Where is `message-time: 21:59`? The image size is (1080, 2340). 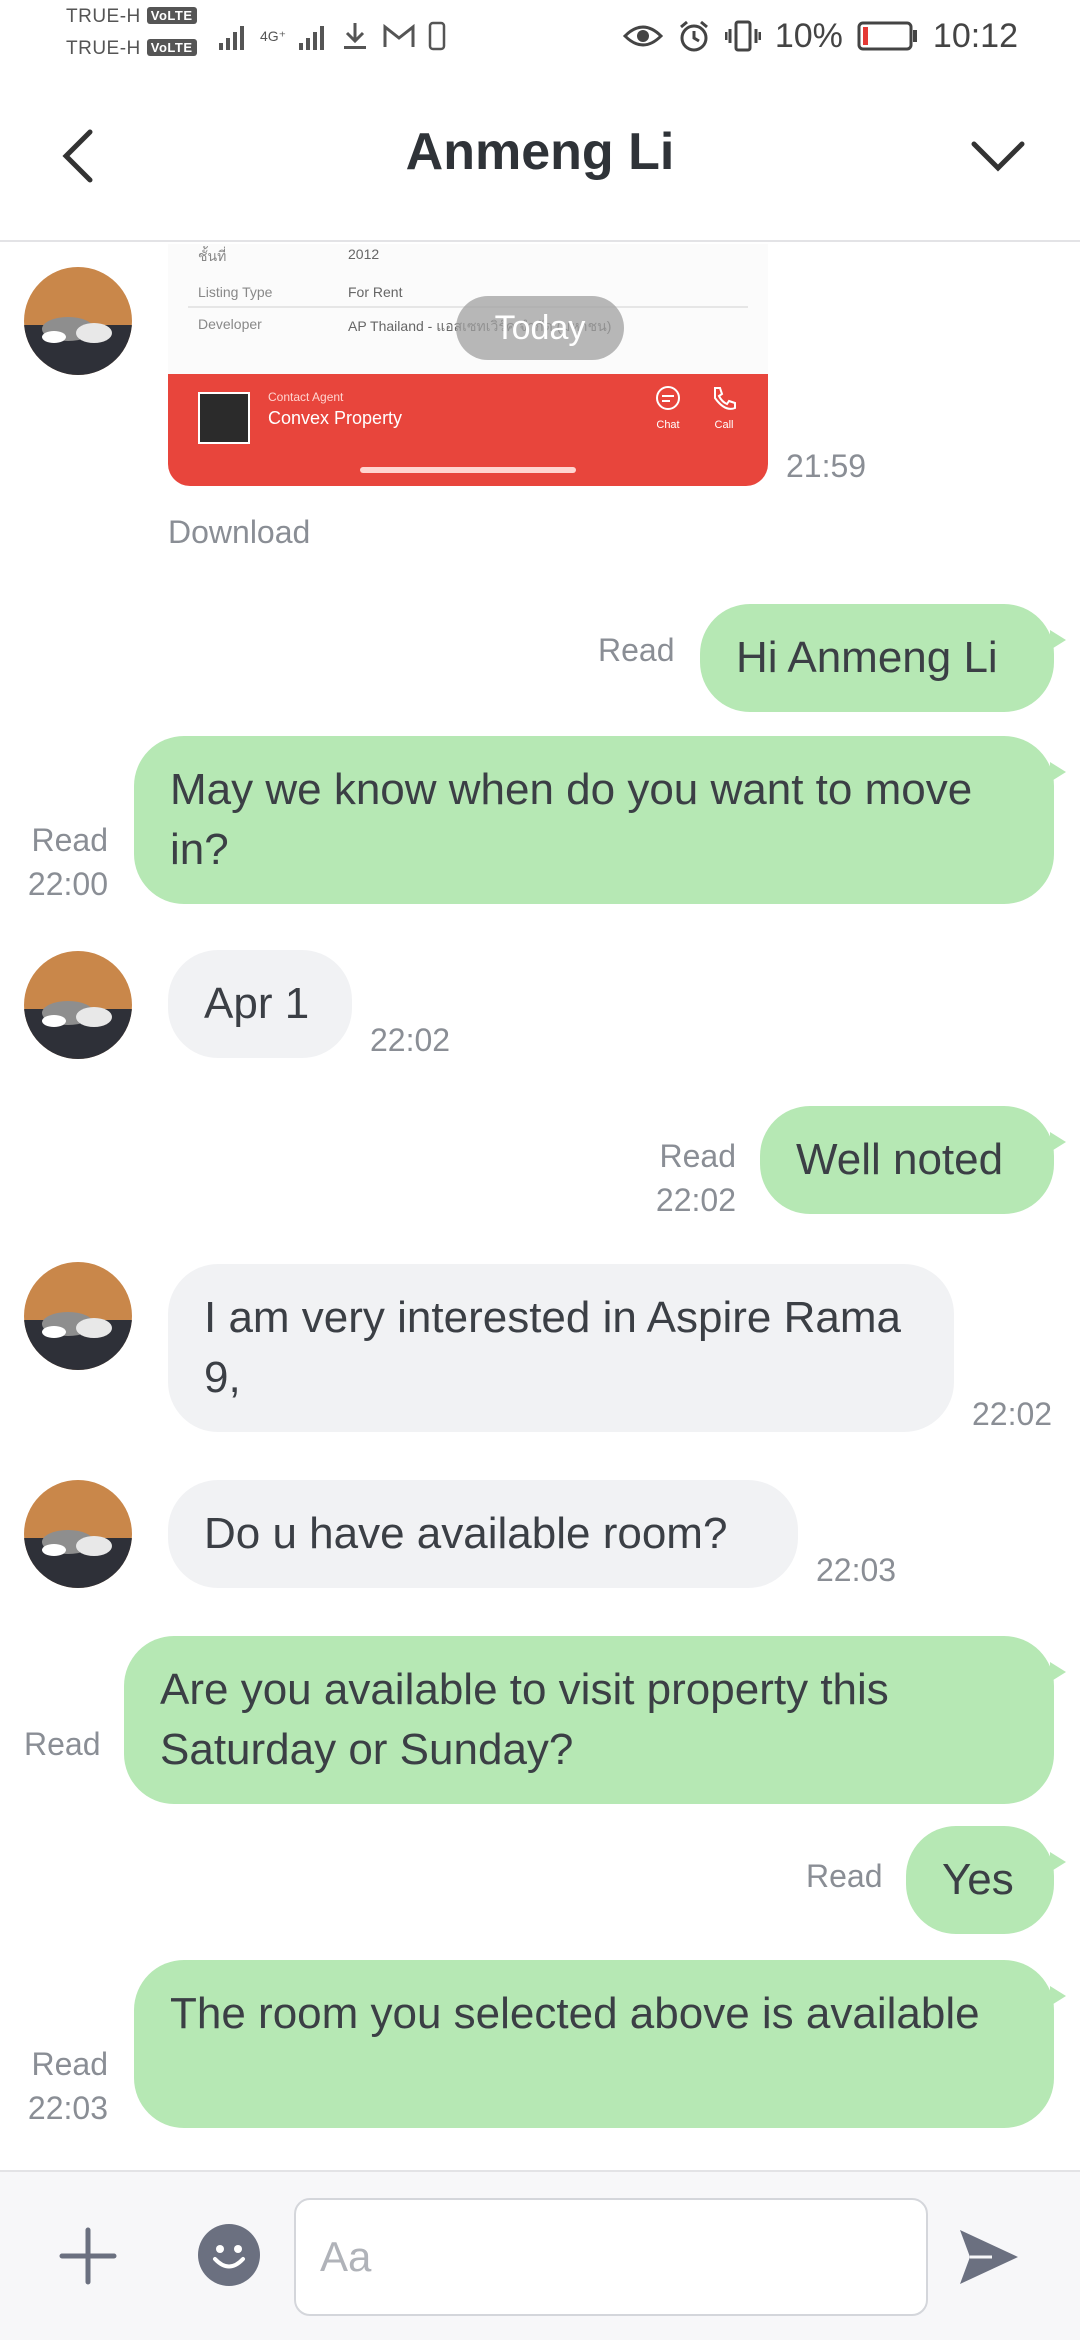 message-time: 21:59 is located at coordinates (826, 466).